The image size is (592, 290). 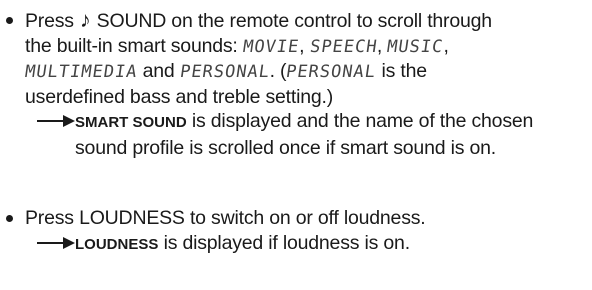 What do you see at coordinates (49, 21) in the screenshot?
I see `text-segment: Press` at bounding box center [49, 21].